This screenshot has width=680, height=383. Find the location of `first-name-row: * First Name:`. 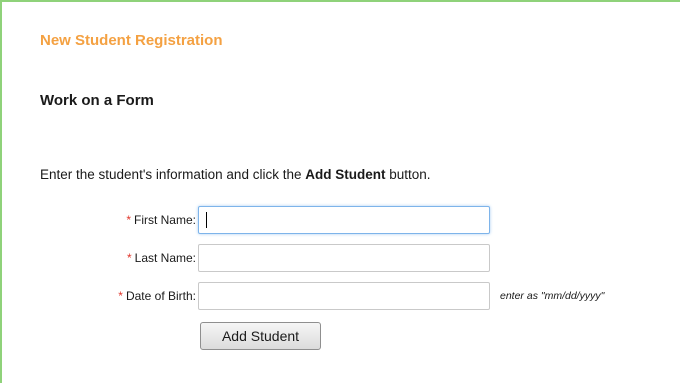

first-name-row: * First Name: is located at coordinates (341, 220).